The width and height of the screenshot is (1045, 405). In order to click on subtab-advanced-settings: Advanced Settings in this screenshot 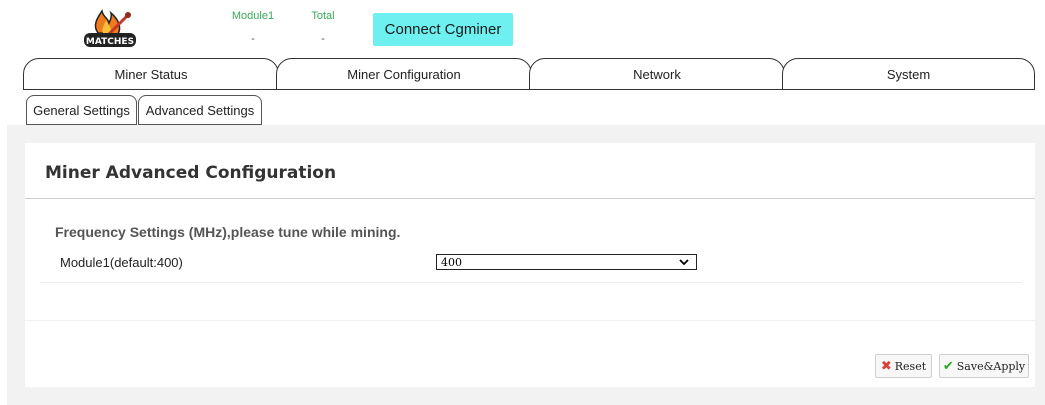, I will do `click(200, 110)`.